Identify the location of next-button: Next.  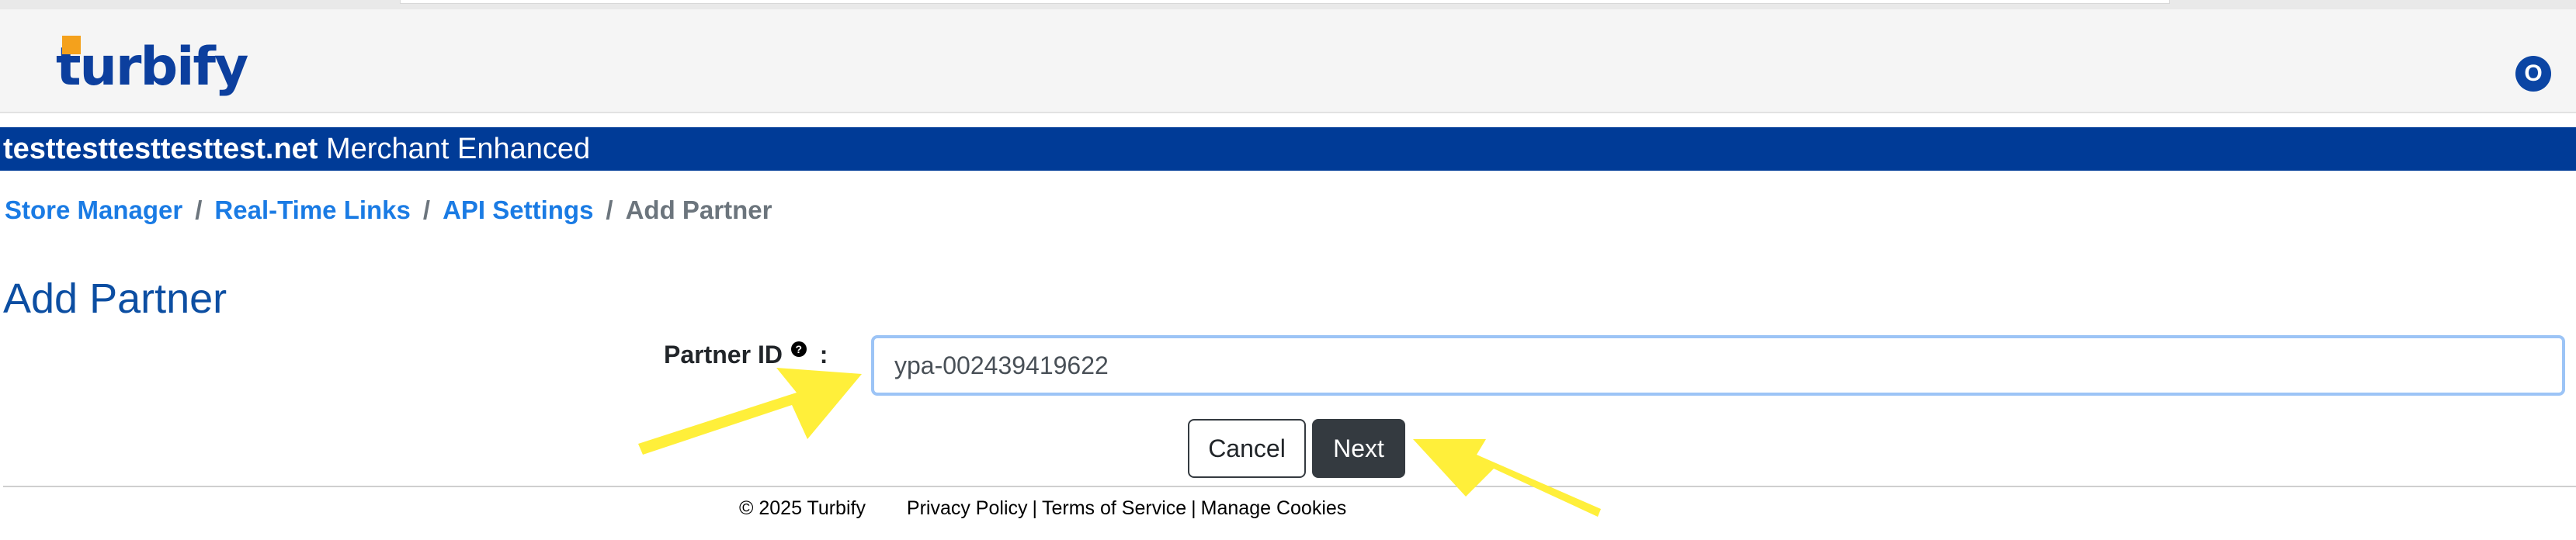
(1358, 449).